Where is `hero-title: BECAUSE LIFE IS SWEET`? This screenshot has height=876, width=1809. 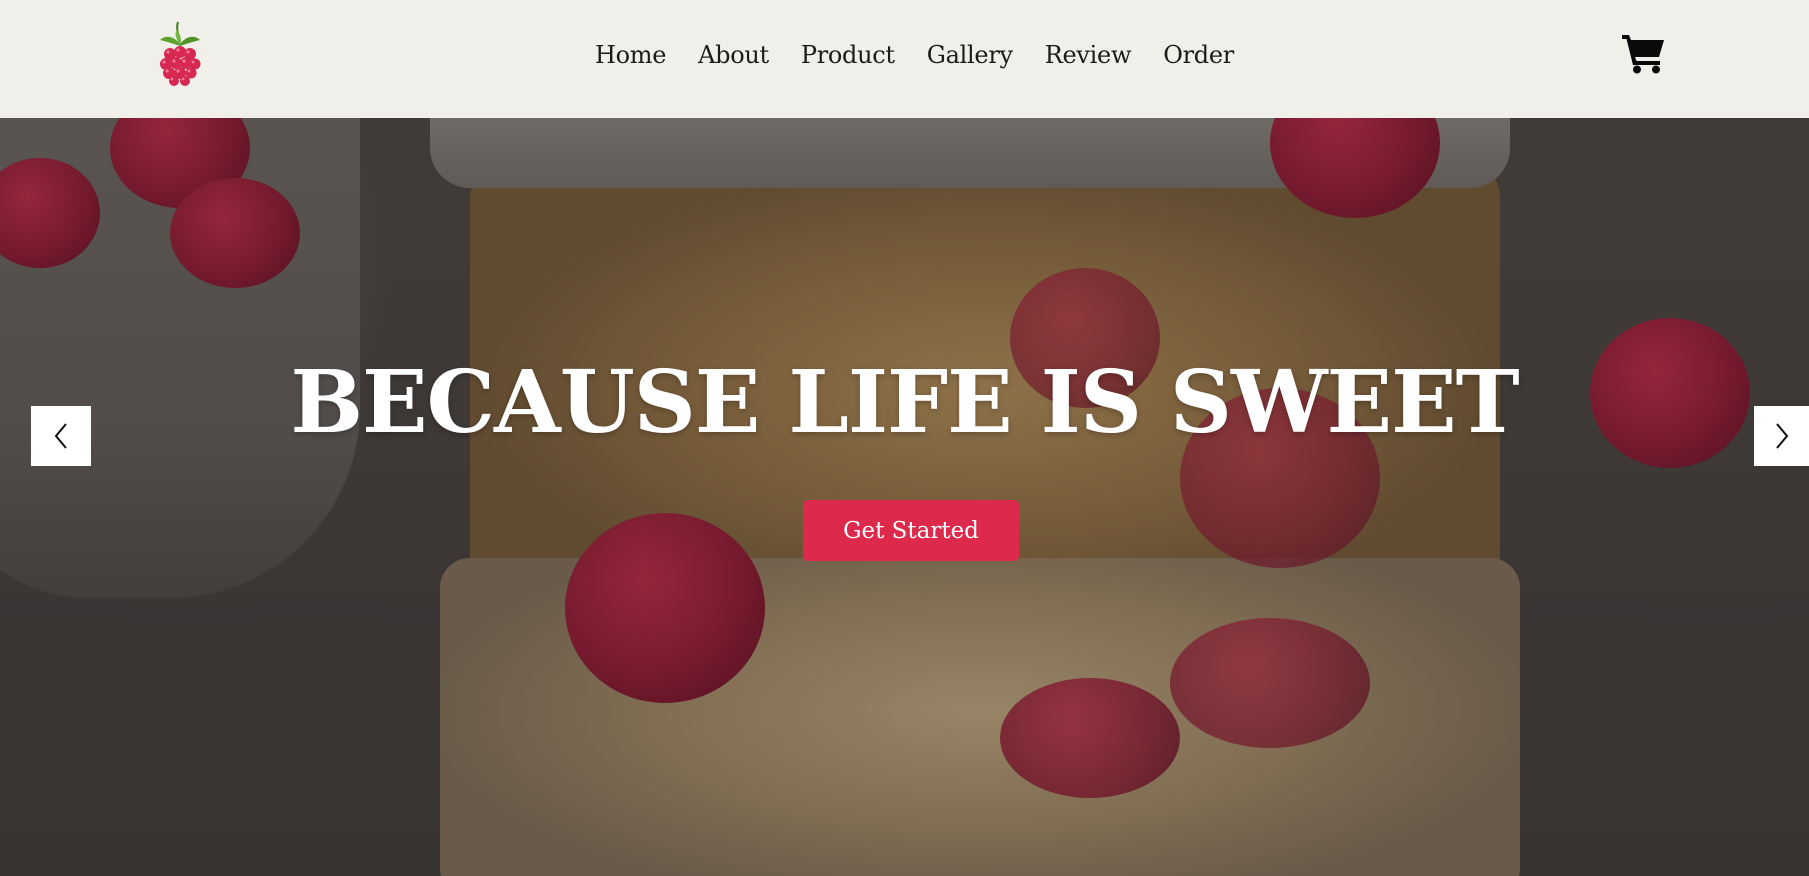
hero-title: BECAUSE LIFE IS SWEET is located at coordinates (904, 402).